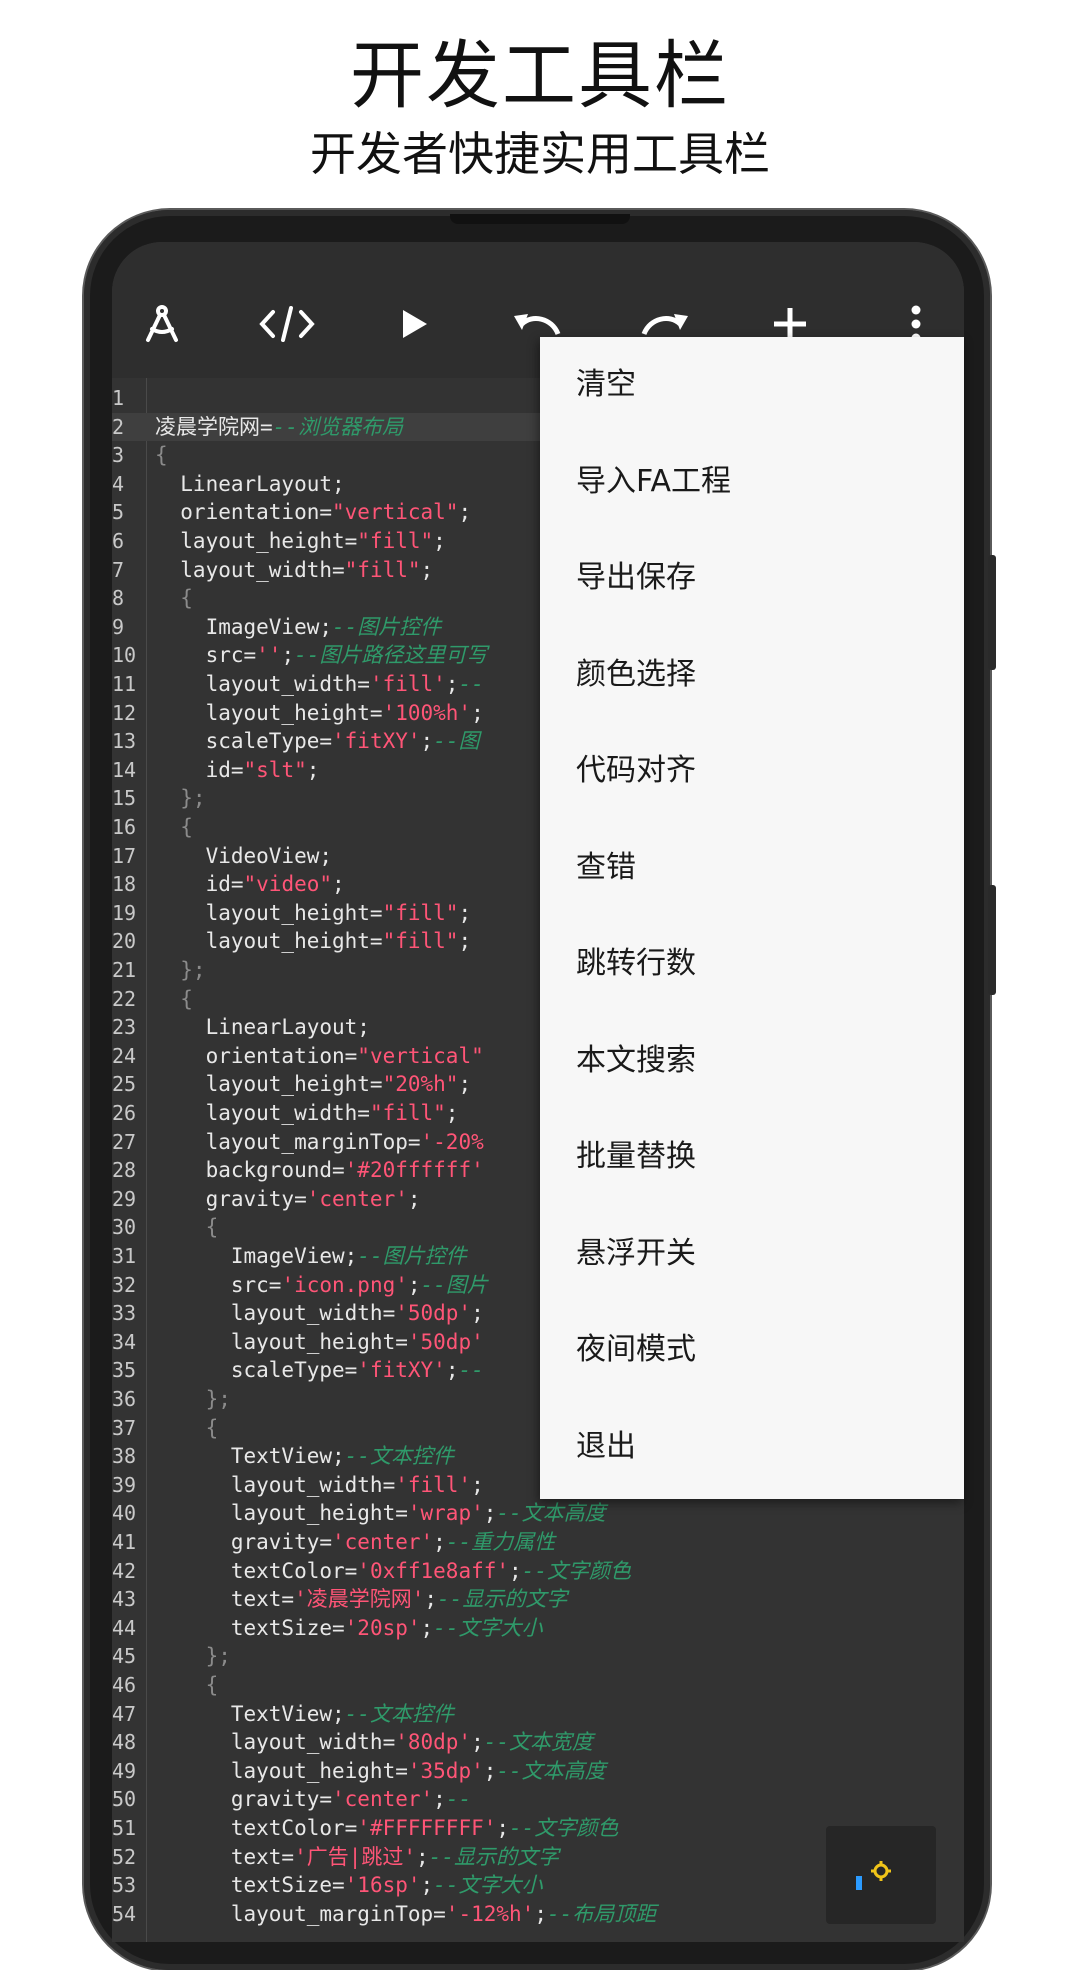 The width and height of the screenshot is (1080, 1970). I want to click on compass-icon, so click(162, 324).